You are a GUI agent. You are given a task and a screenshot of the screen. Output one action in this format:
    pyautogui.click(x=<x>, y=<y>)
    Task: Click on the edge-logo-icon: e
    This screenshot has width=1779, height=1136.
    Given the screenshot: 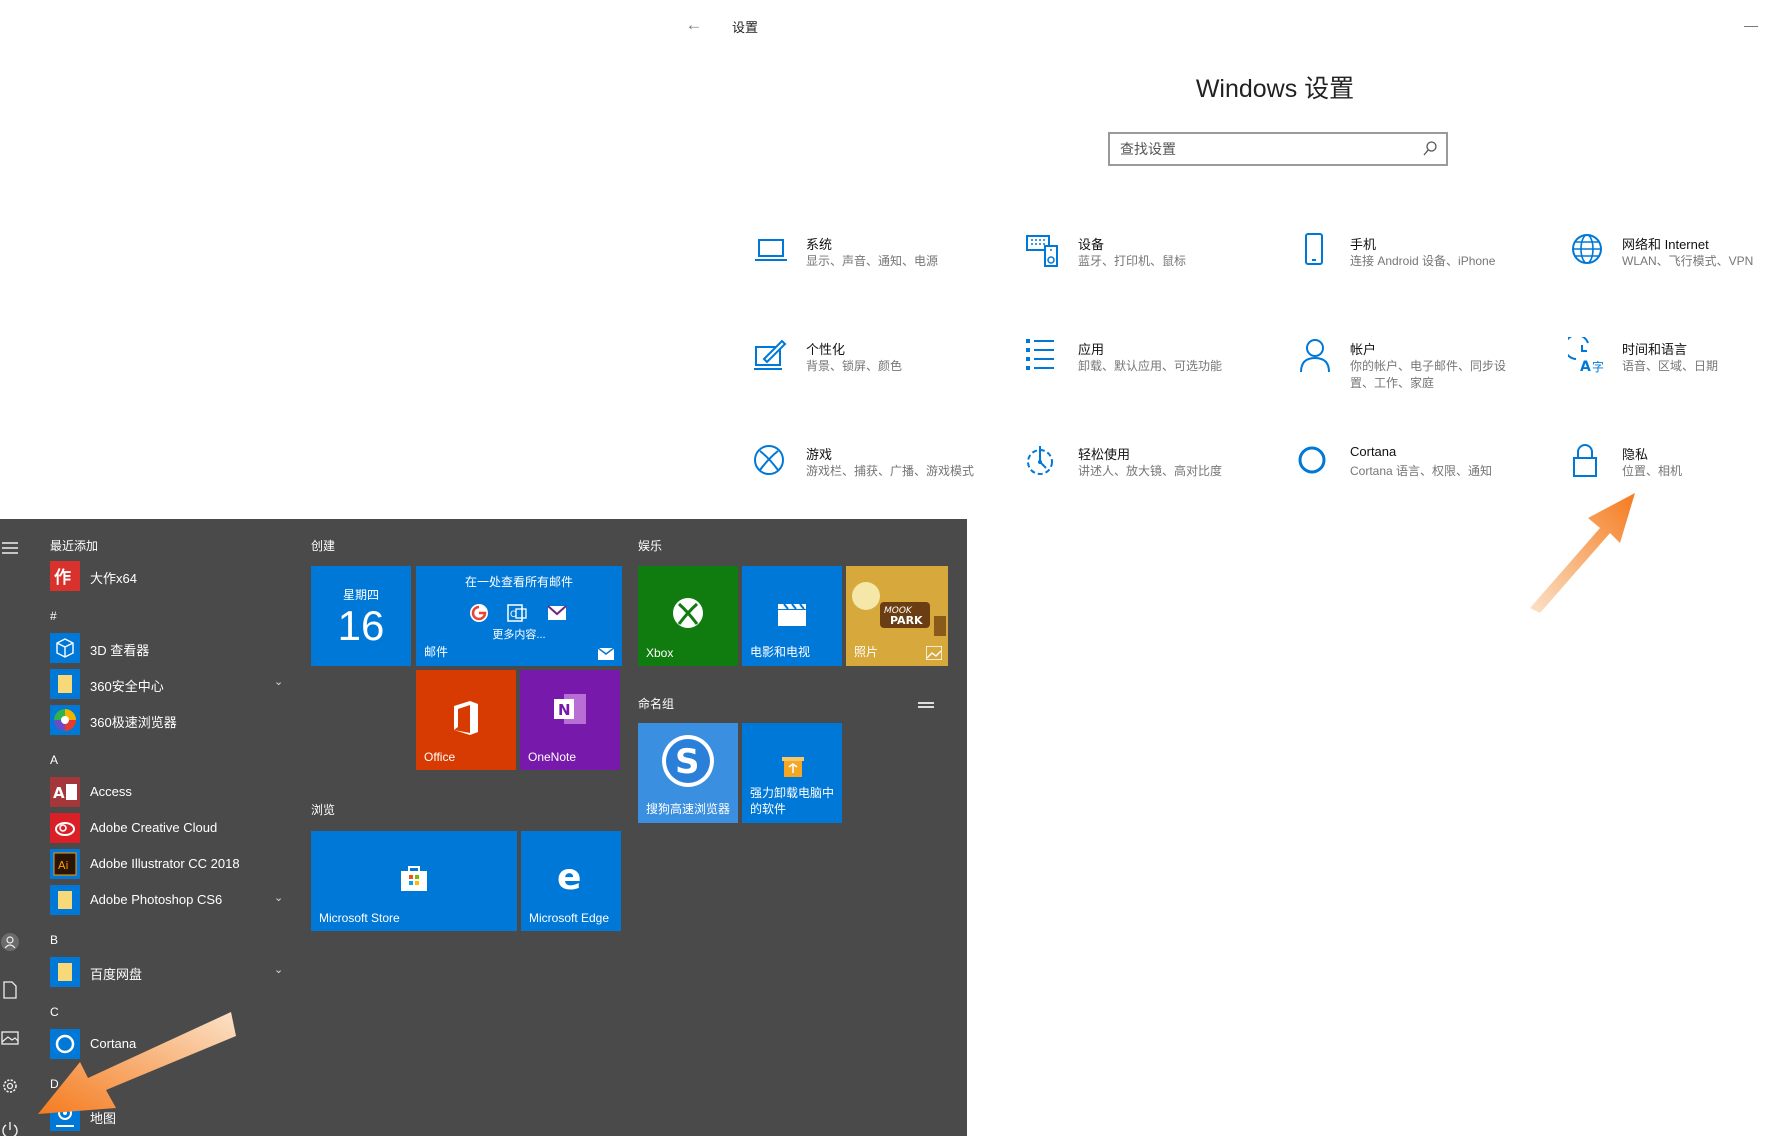 What is the action you would take?
    pyautogui.click(x=569, y=877)
    